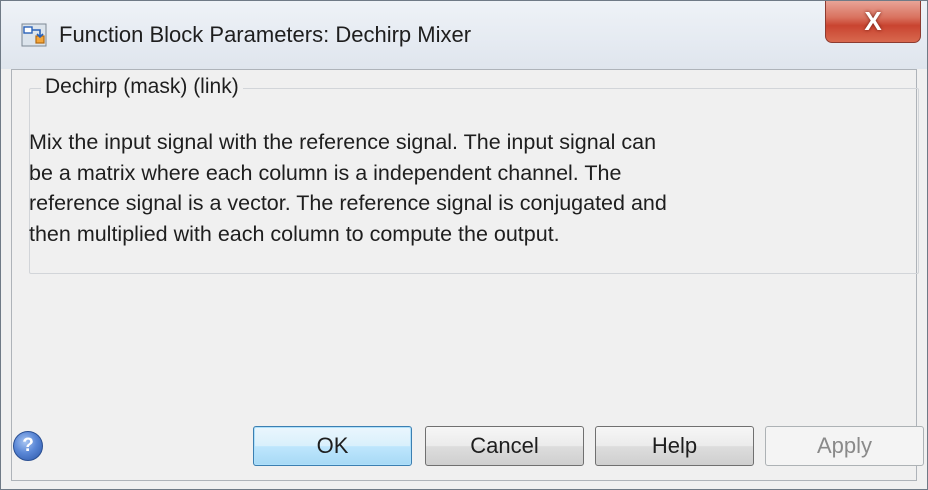 This screenshot has width=928, height=490. I want to click on group-legend: Dechirp (mask) (link), so click(142, 87).